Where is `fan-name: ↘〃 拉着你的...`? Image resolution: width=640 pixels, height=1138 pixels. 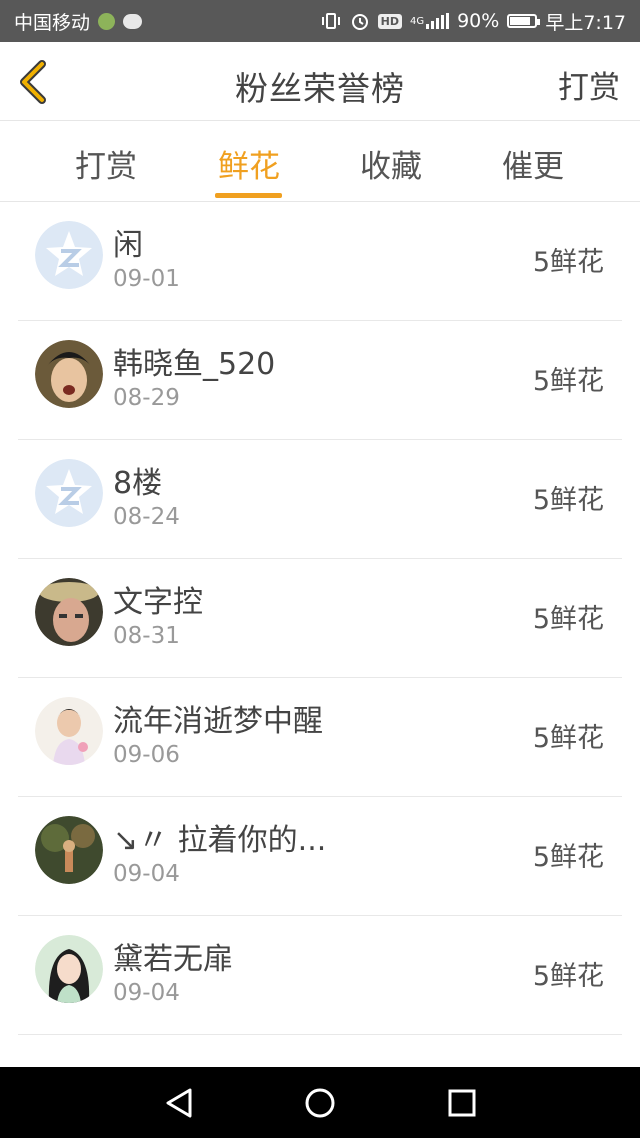
fan-name: ↘〃 拉着你的... is located at coordinates (220, 840).